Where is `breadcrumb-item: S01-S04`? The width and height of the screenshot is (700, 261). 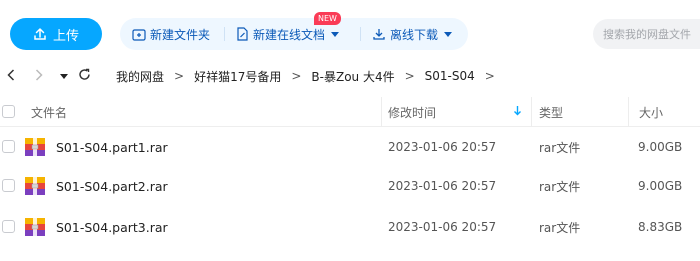 breadcrumb-item: S01-S04 is located at coordinates (450, 76).